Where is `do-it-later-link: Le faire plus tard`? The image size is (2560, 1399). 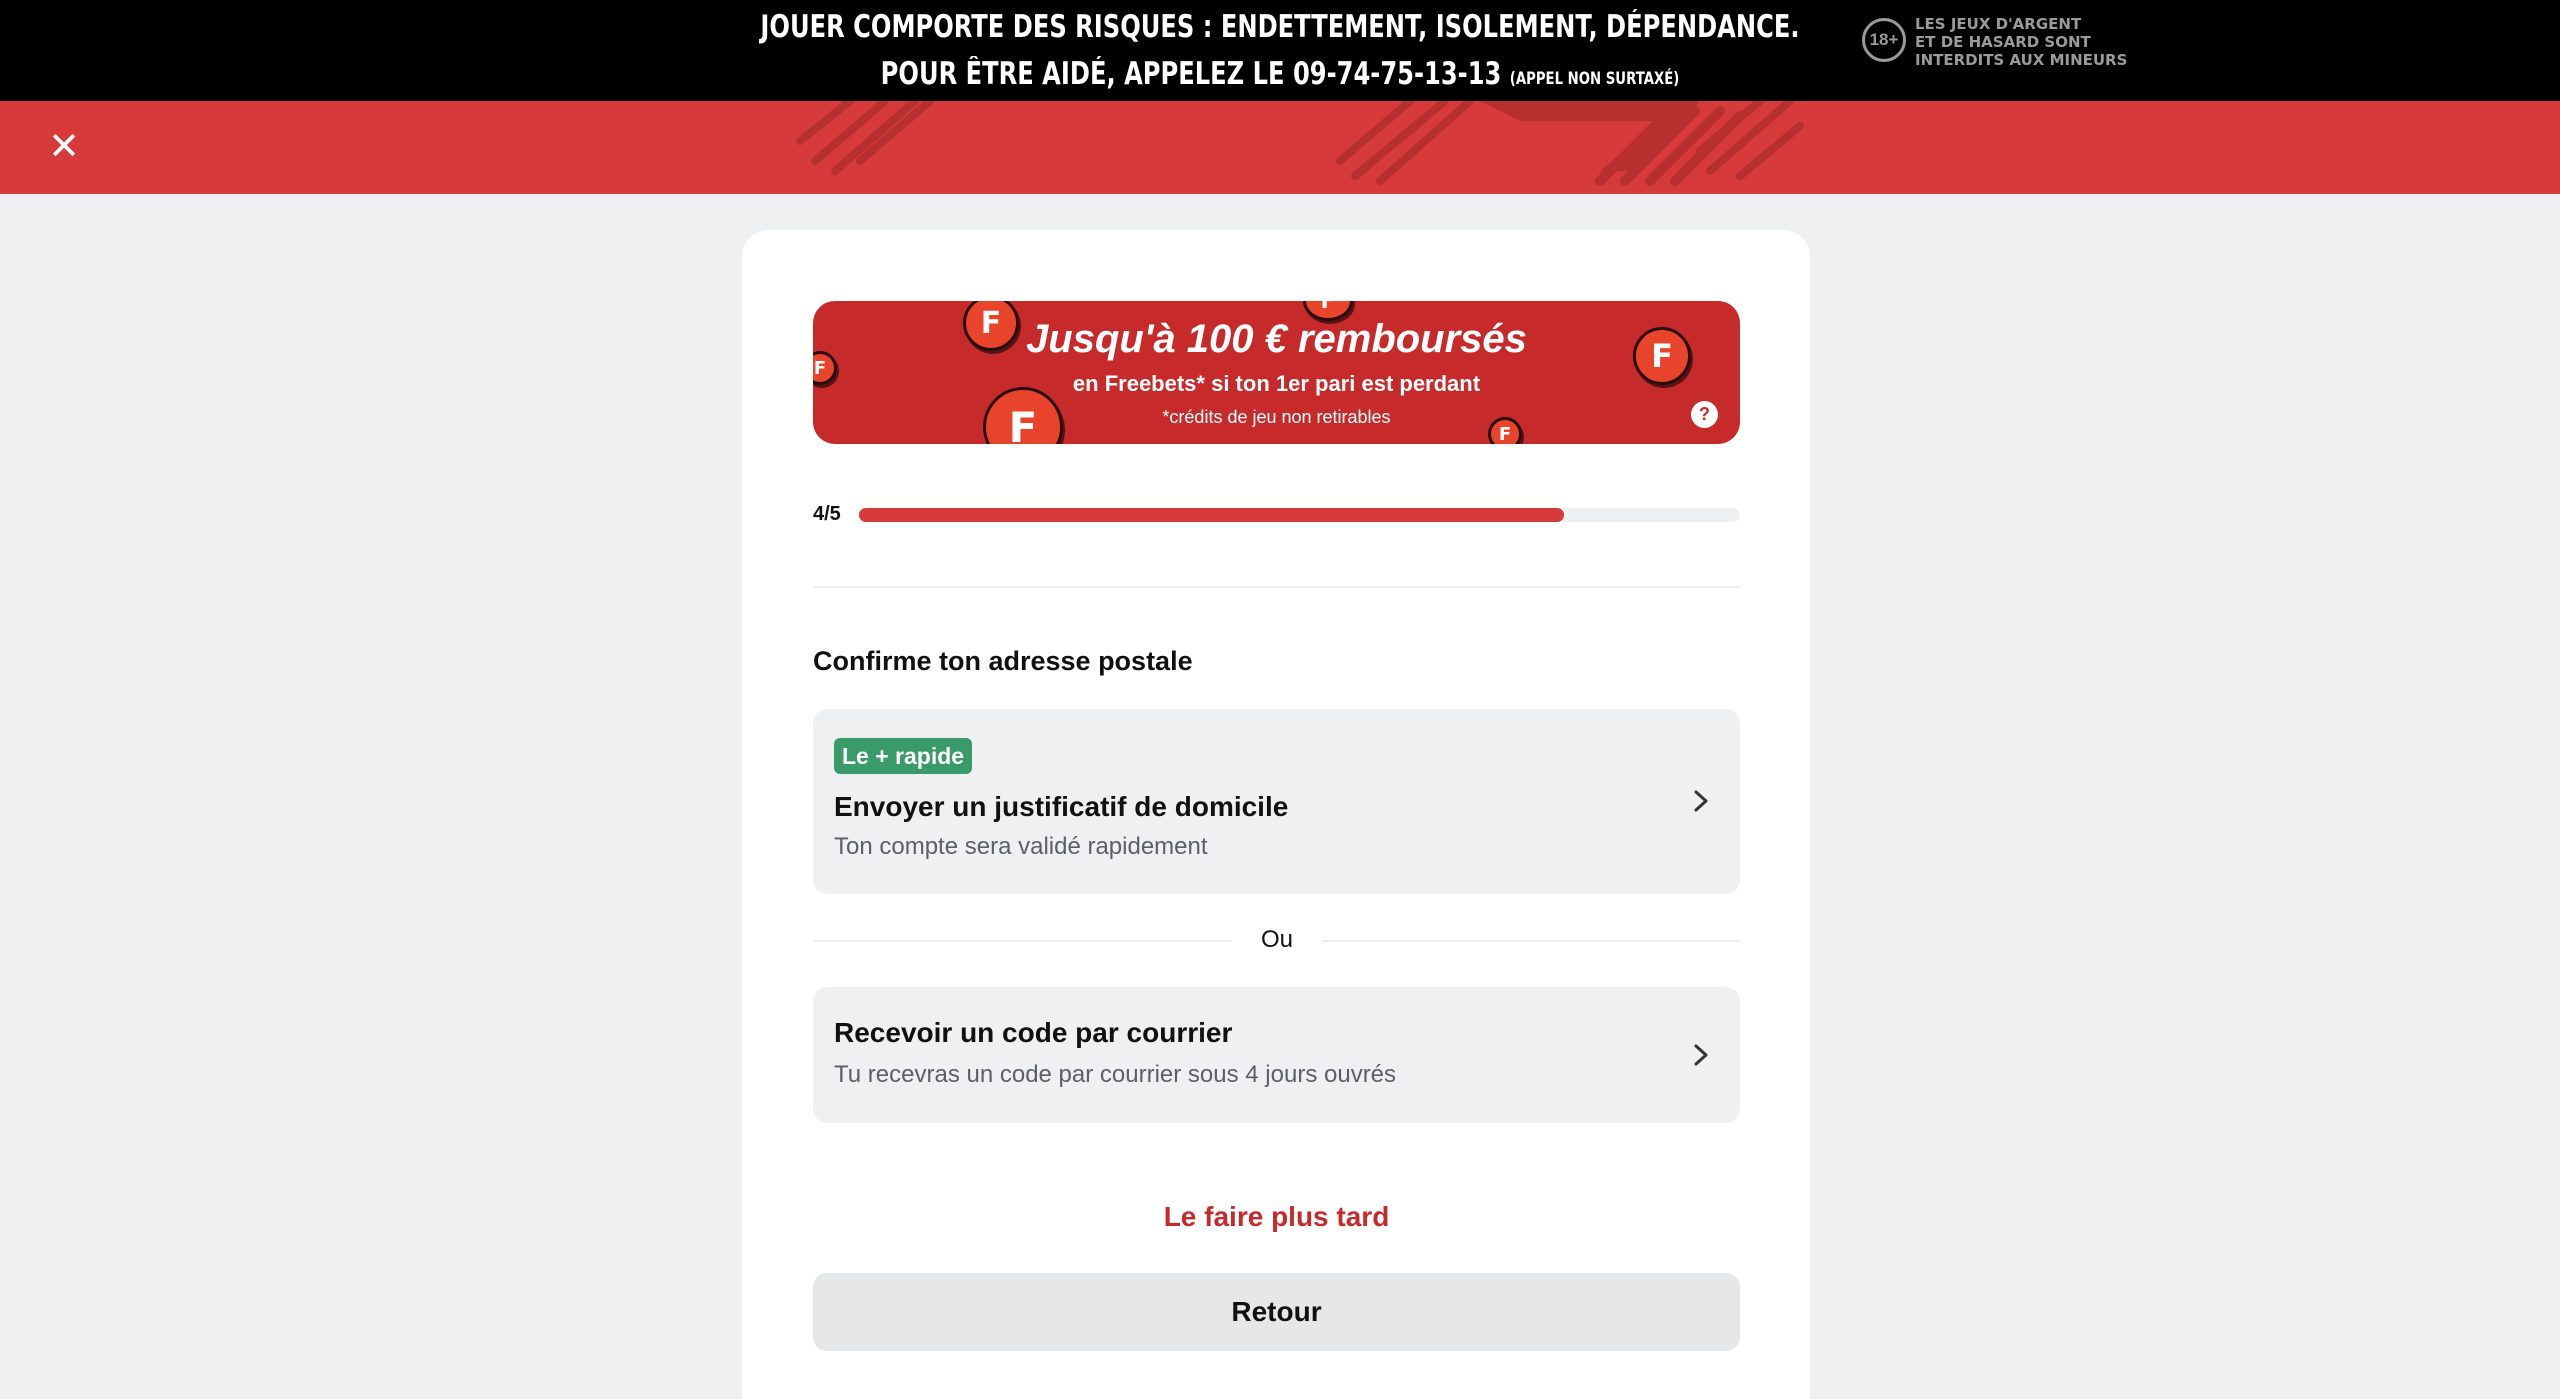
do-it-later-link: Le faire plus tard is located at coordinates (1276, 1217).